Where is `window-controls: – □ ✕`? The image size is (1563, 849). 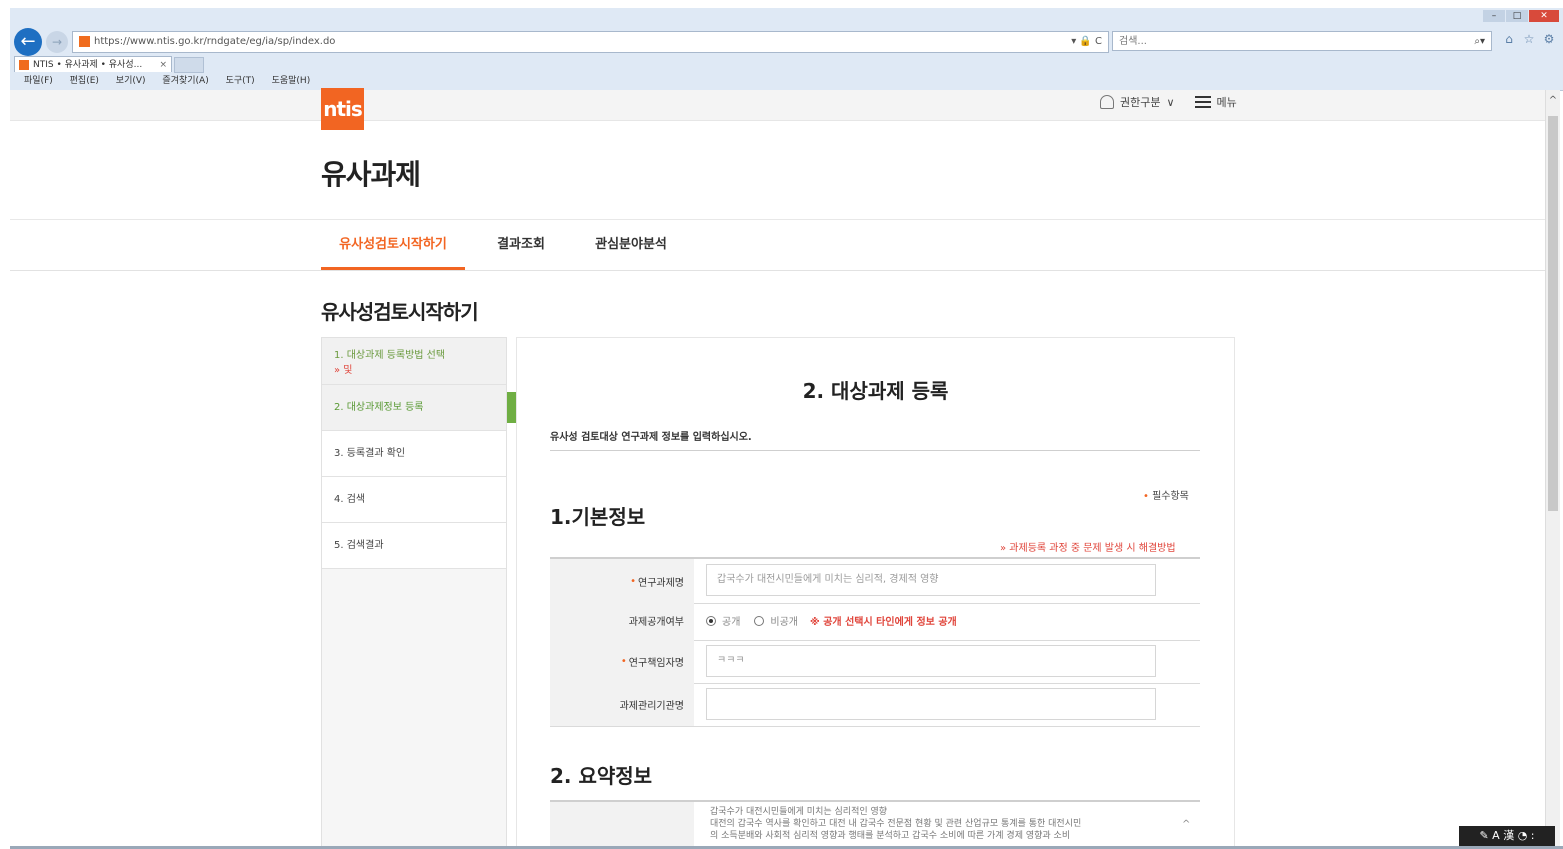
window-controls: – □ ✕ is located at coordinates (1521, 17).